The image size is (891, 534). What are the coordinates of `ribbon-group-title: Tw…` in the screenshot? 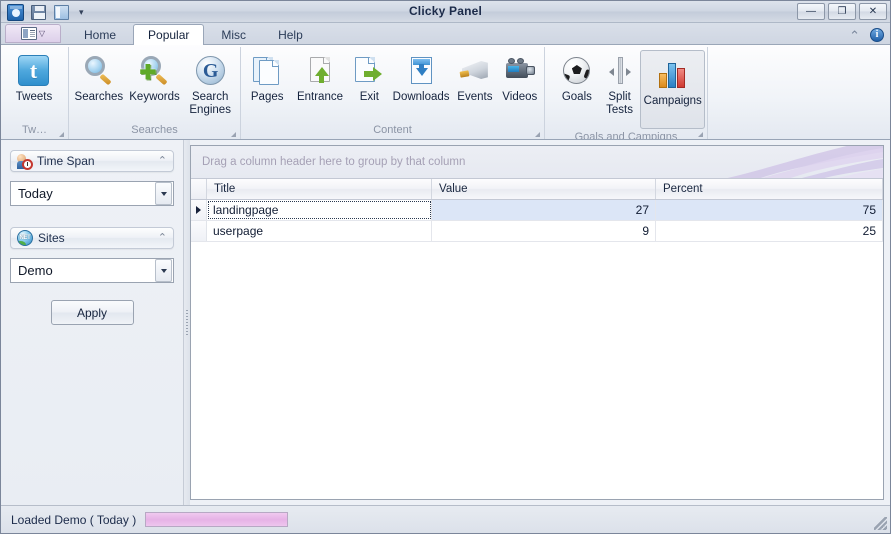 It's located at (34, 130).